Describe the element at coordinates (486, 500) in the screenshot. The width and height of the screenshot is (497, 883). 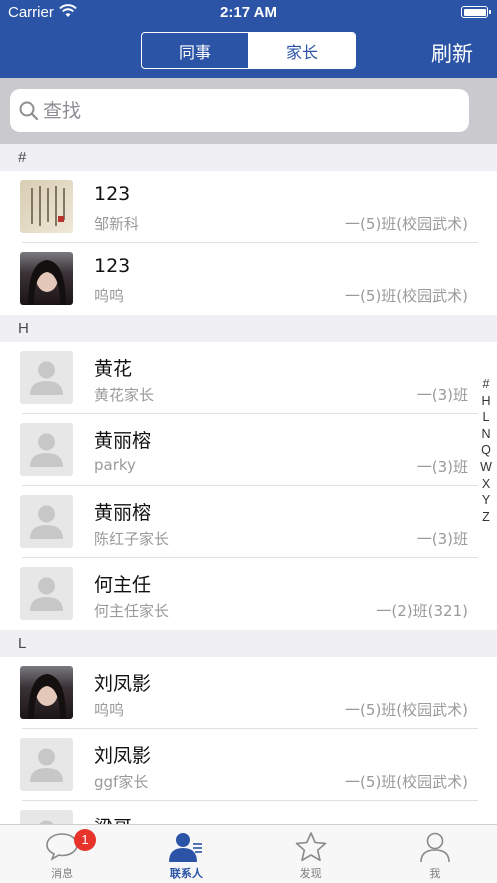
I see `index-letter: Y` at that location.